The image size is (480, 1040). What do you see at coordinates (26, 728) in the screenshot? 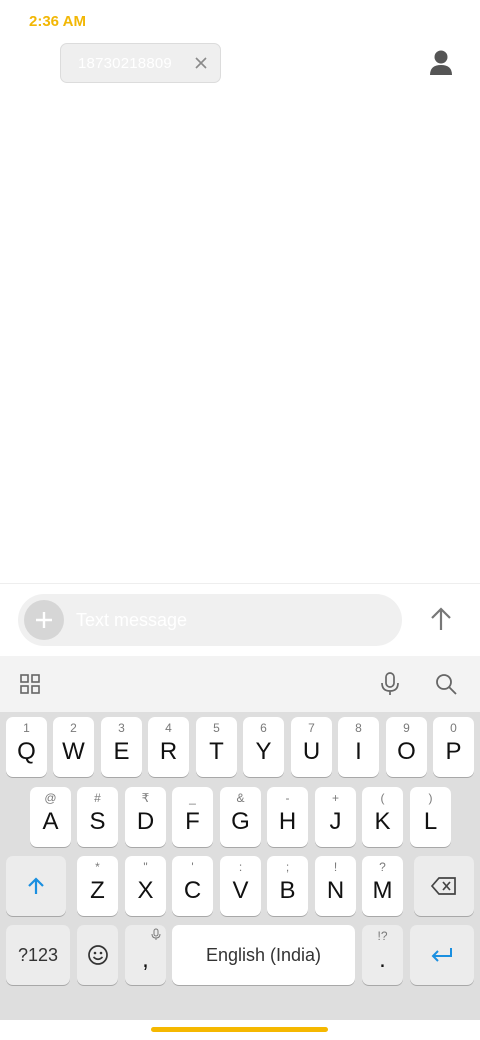
I see `key-sup: 1` at bounding box center [26, 728].